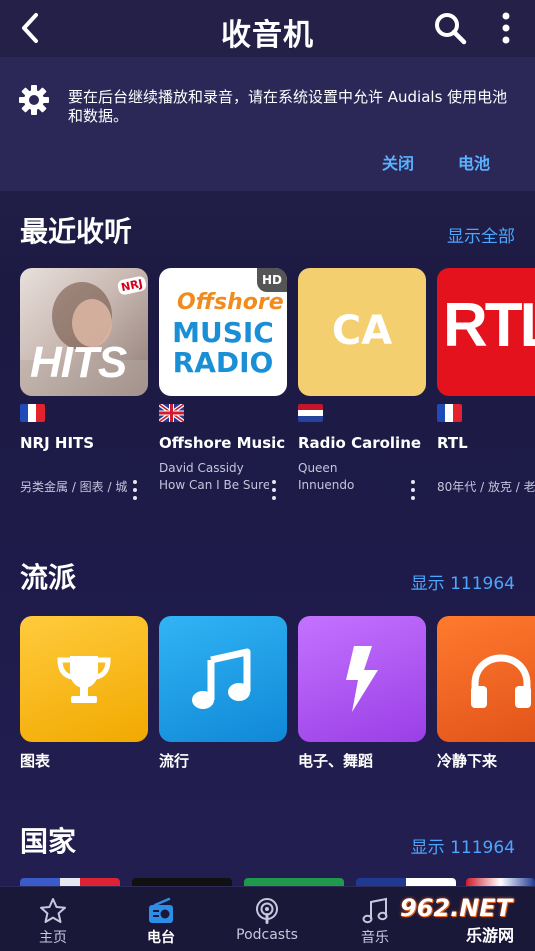 This screenshot has width=535, height=951. I want to click on headphones-icon, so click(501, 681).